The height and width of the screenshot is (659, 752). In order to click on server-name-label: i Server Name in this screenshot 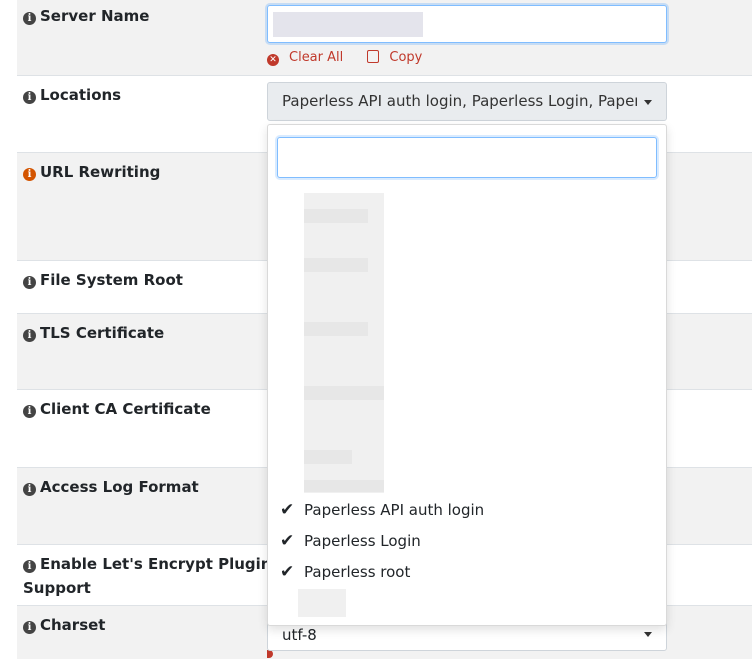, I will do `click(86, 16)`.